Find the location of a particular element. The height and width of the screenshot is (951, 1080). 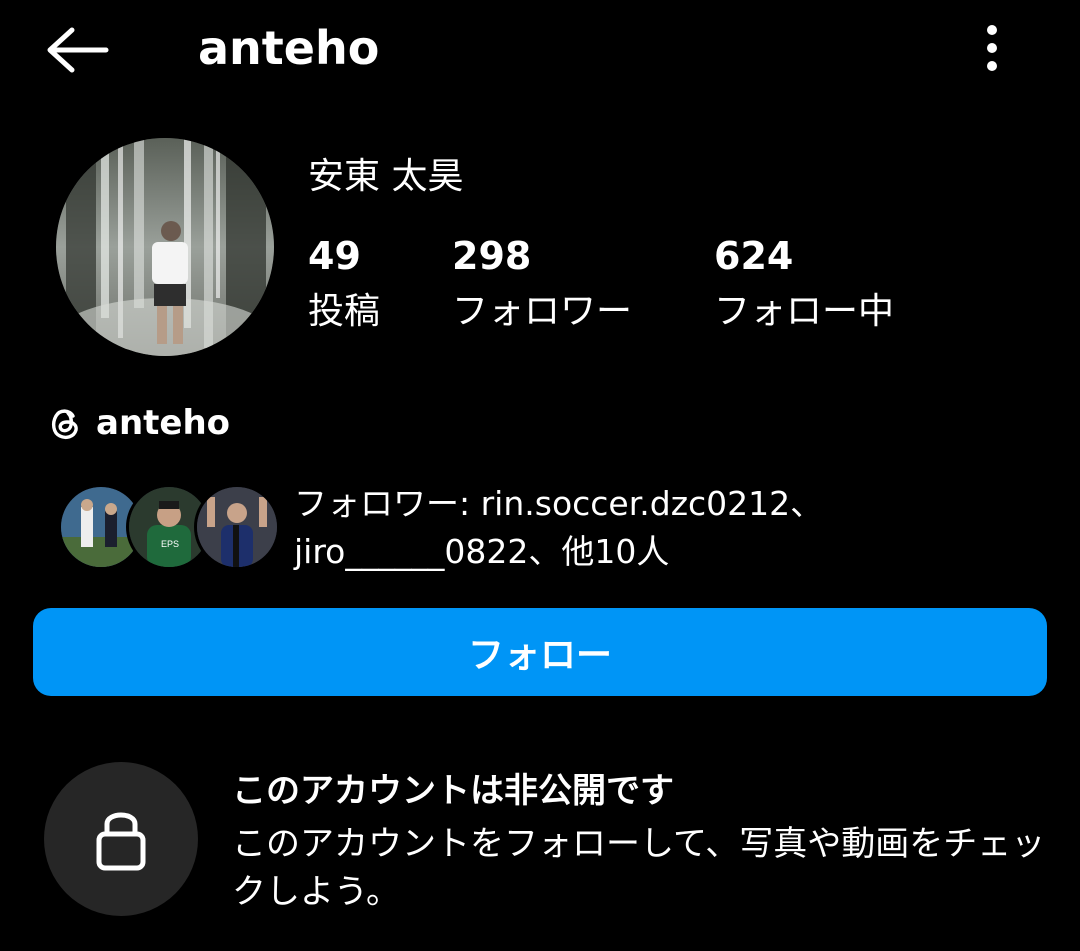

arrow-left-icon is located at coordinates (78, 50).